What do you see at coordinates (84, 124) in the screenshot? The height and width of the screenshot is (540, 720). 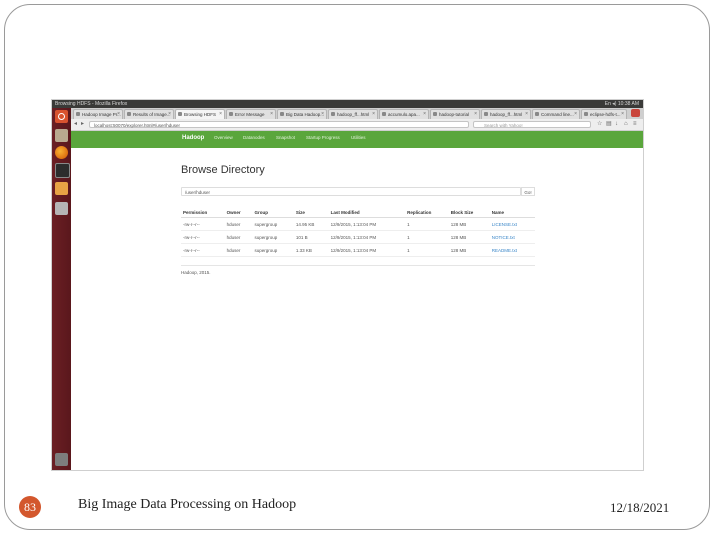 I see `forward-icon: ▸` at bounding box center [84, 124].